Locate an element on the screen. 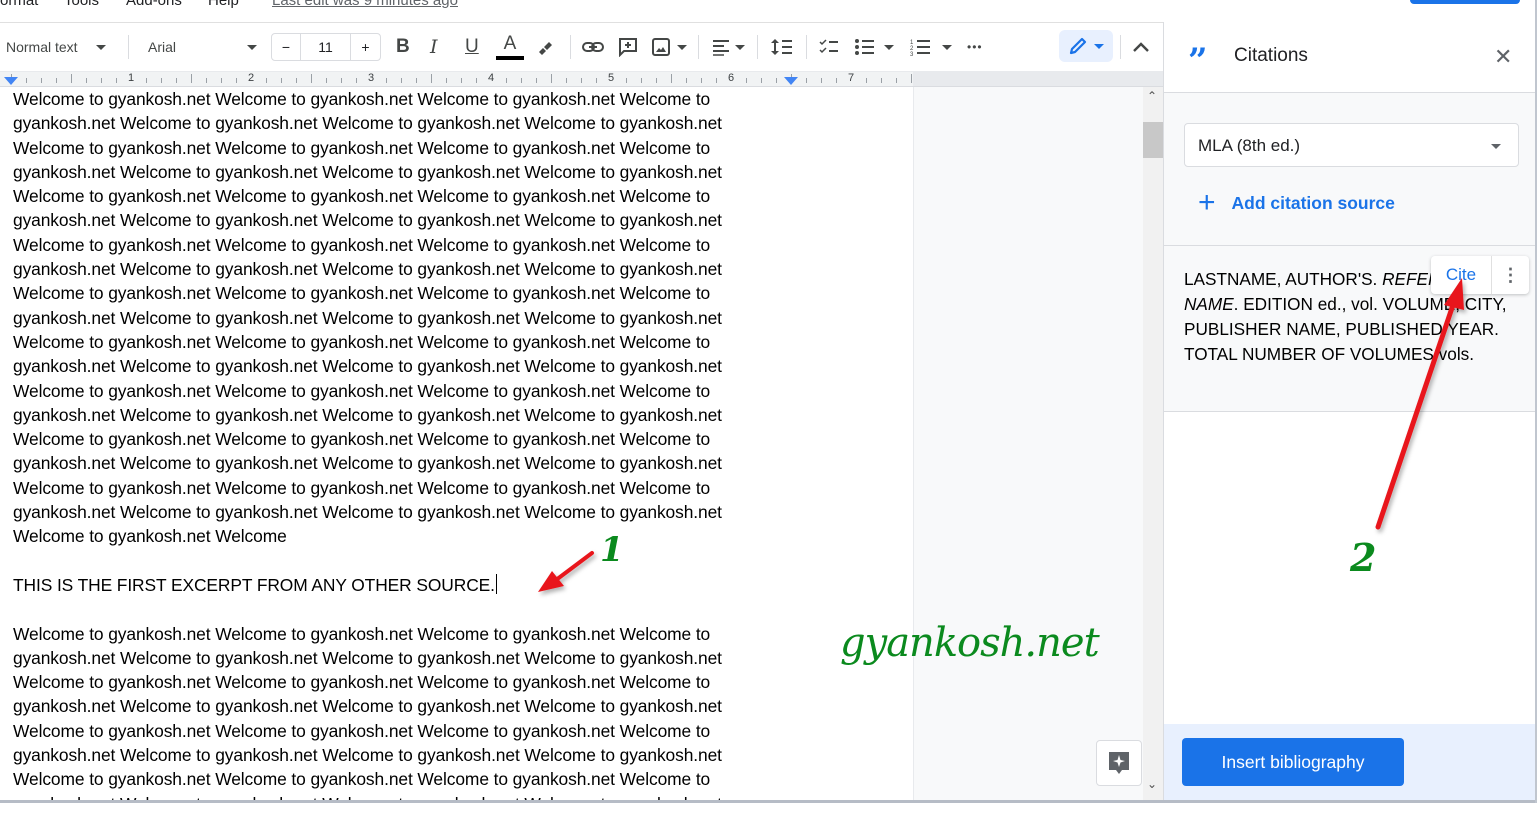  citation-style-select: MLA (8th ed.) is located at coordinates (1351, 145).